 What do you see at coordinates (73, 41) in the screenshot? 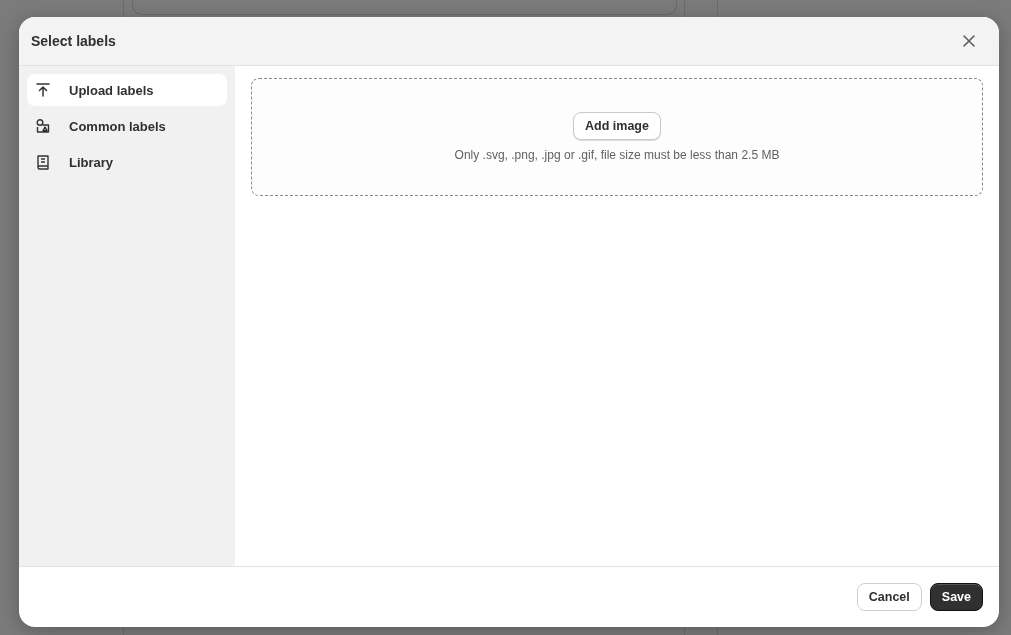
I see `dialog-title: Select labels` at bounding box center [73, 41].